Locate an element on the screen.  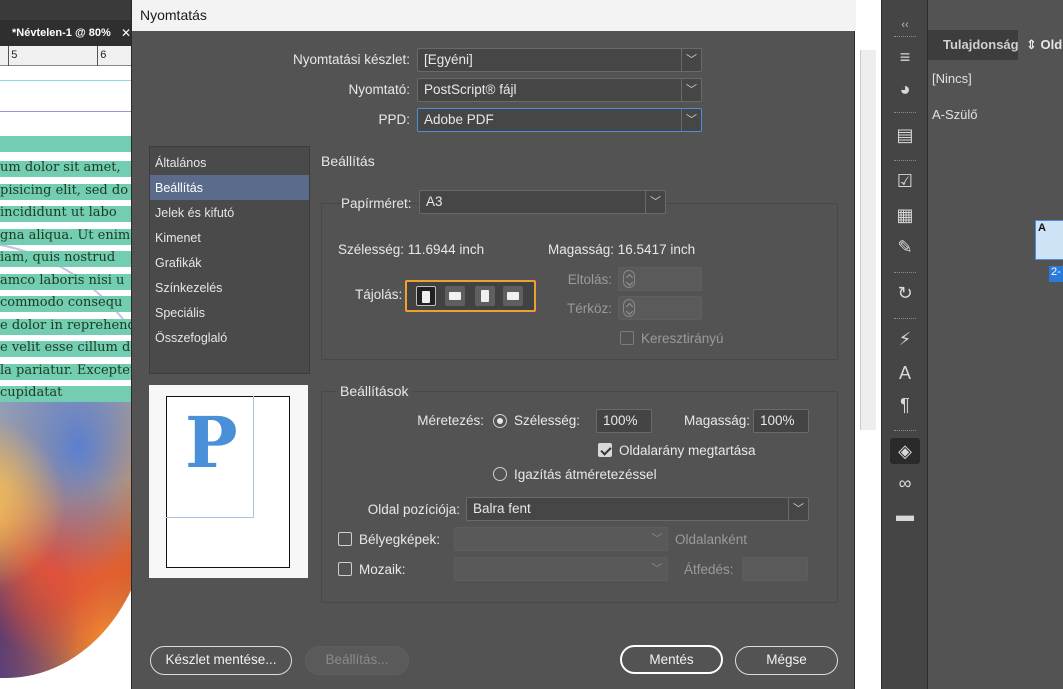
text-highlight is located at coordinates (65, 144).